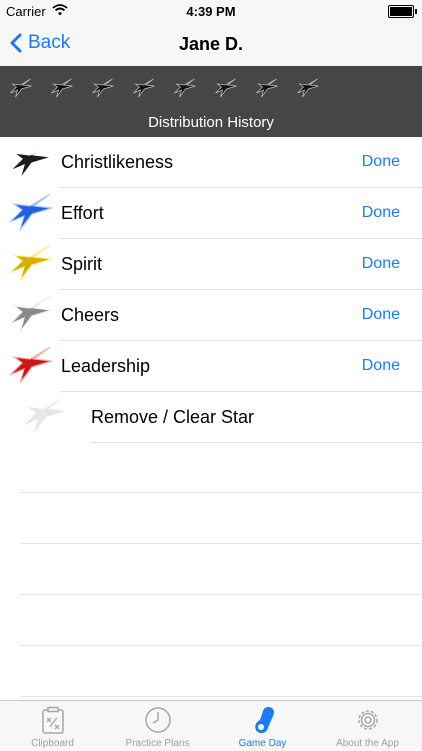 This screenshot has height=751, width=422. I want to click on list-item-cheers: Cheers Done, so click(211, 315).